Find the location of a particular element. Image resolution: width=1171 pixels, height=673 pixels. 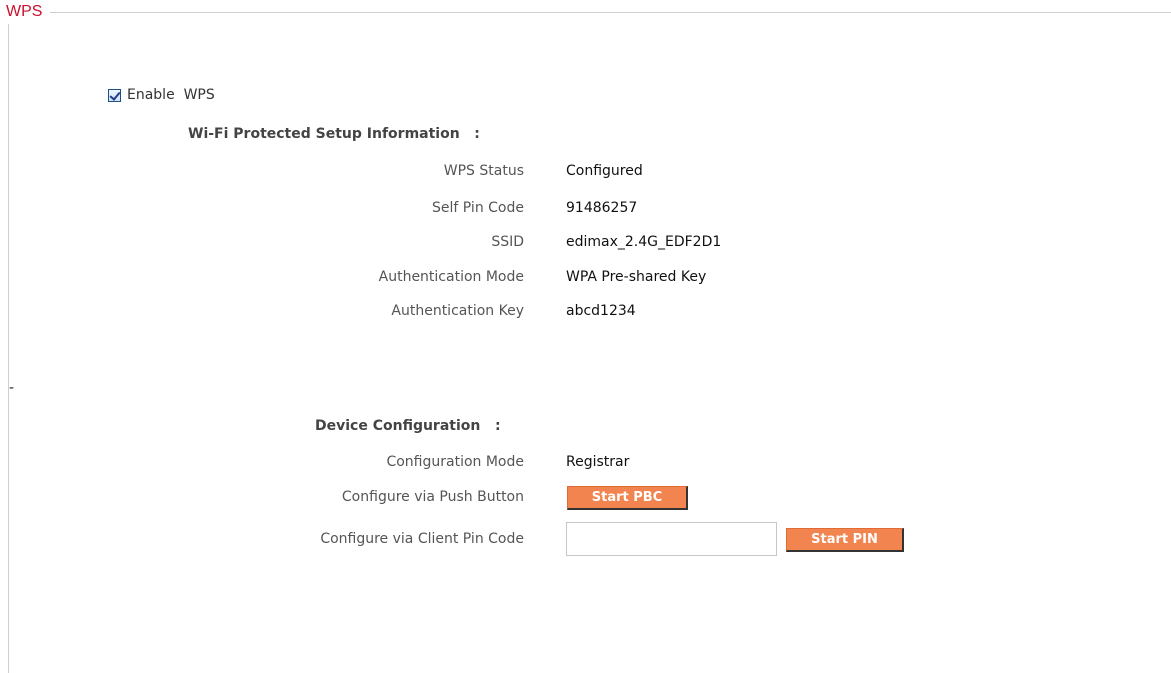

ssid-label: SSID is located at coordinates (507, 242).